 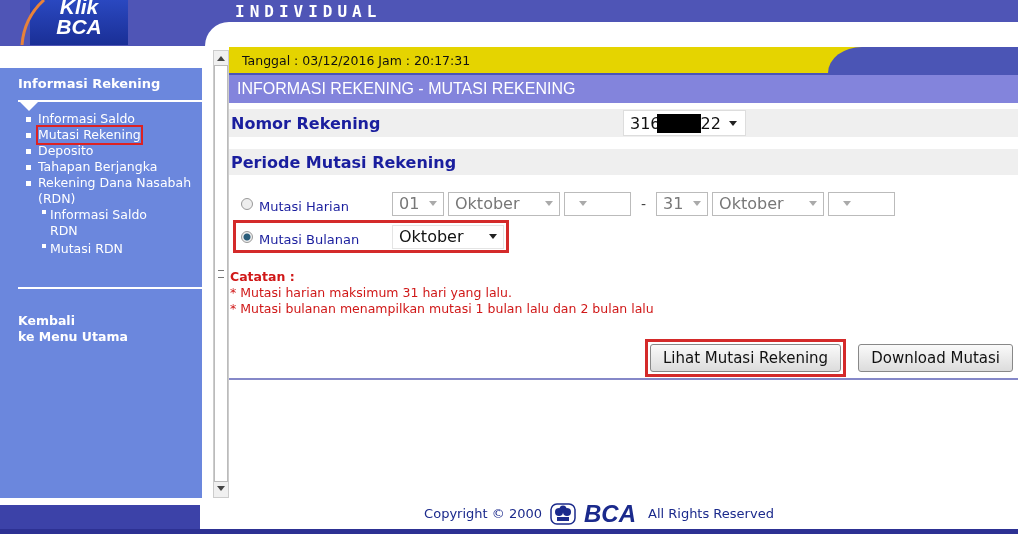 I want to click on scroll-thumb, so click(x=221, y=273).